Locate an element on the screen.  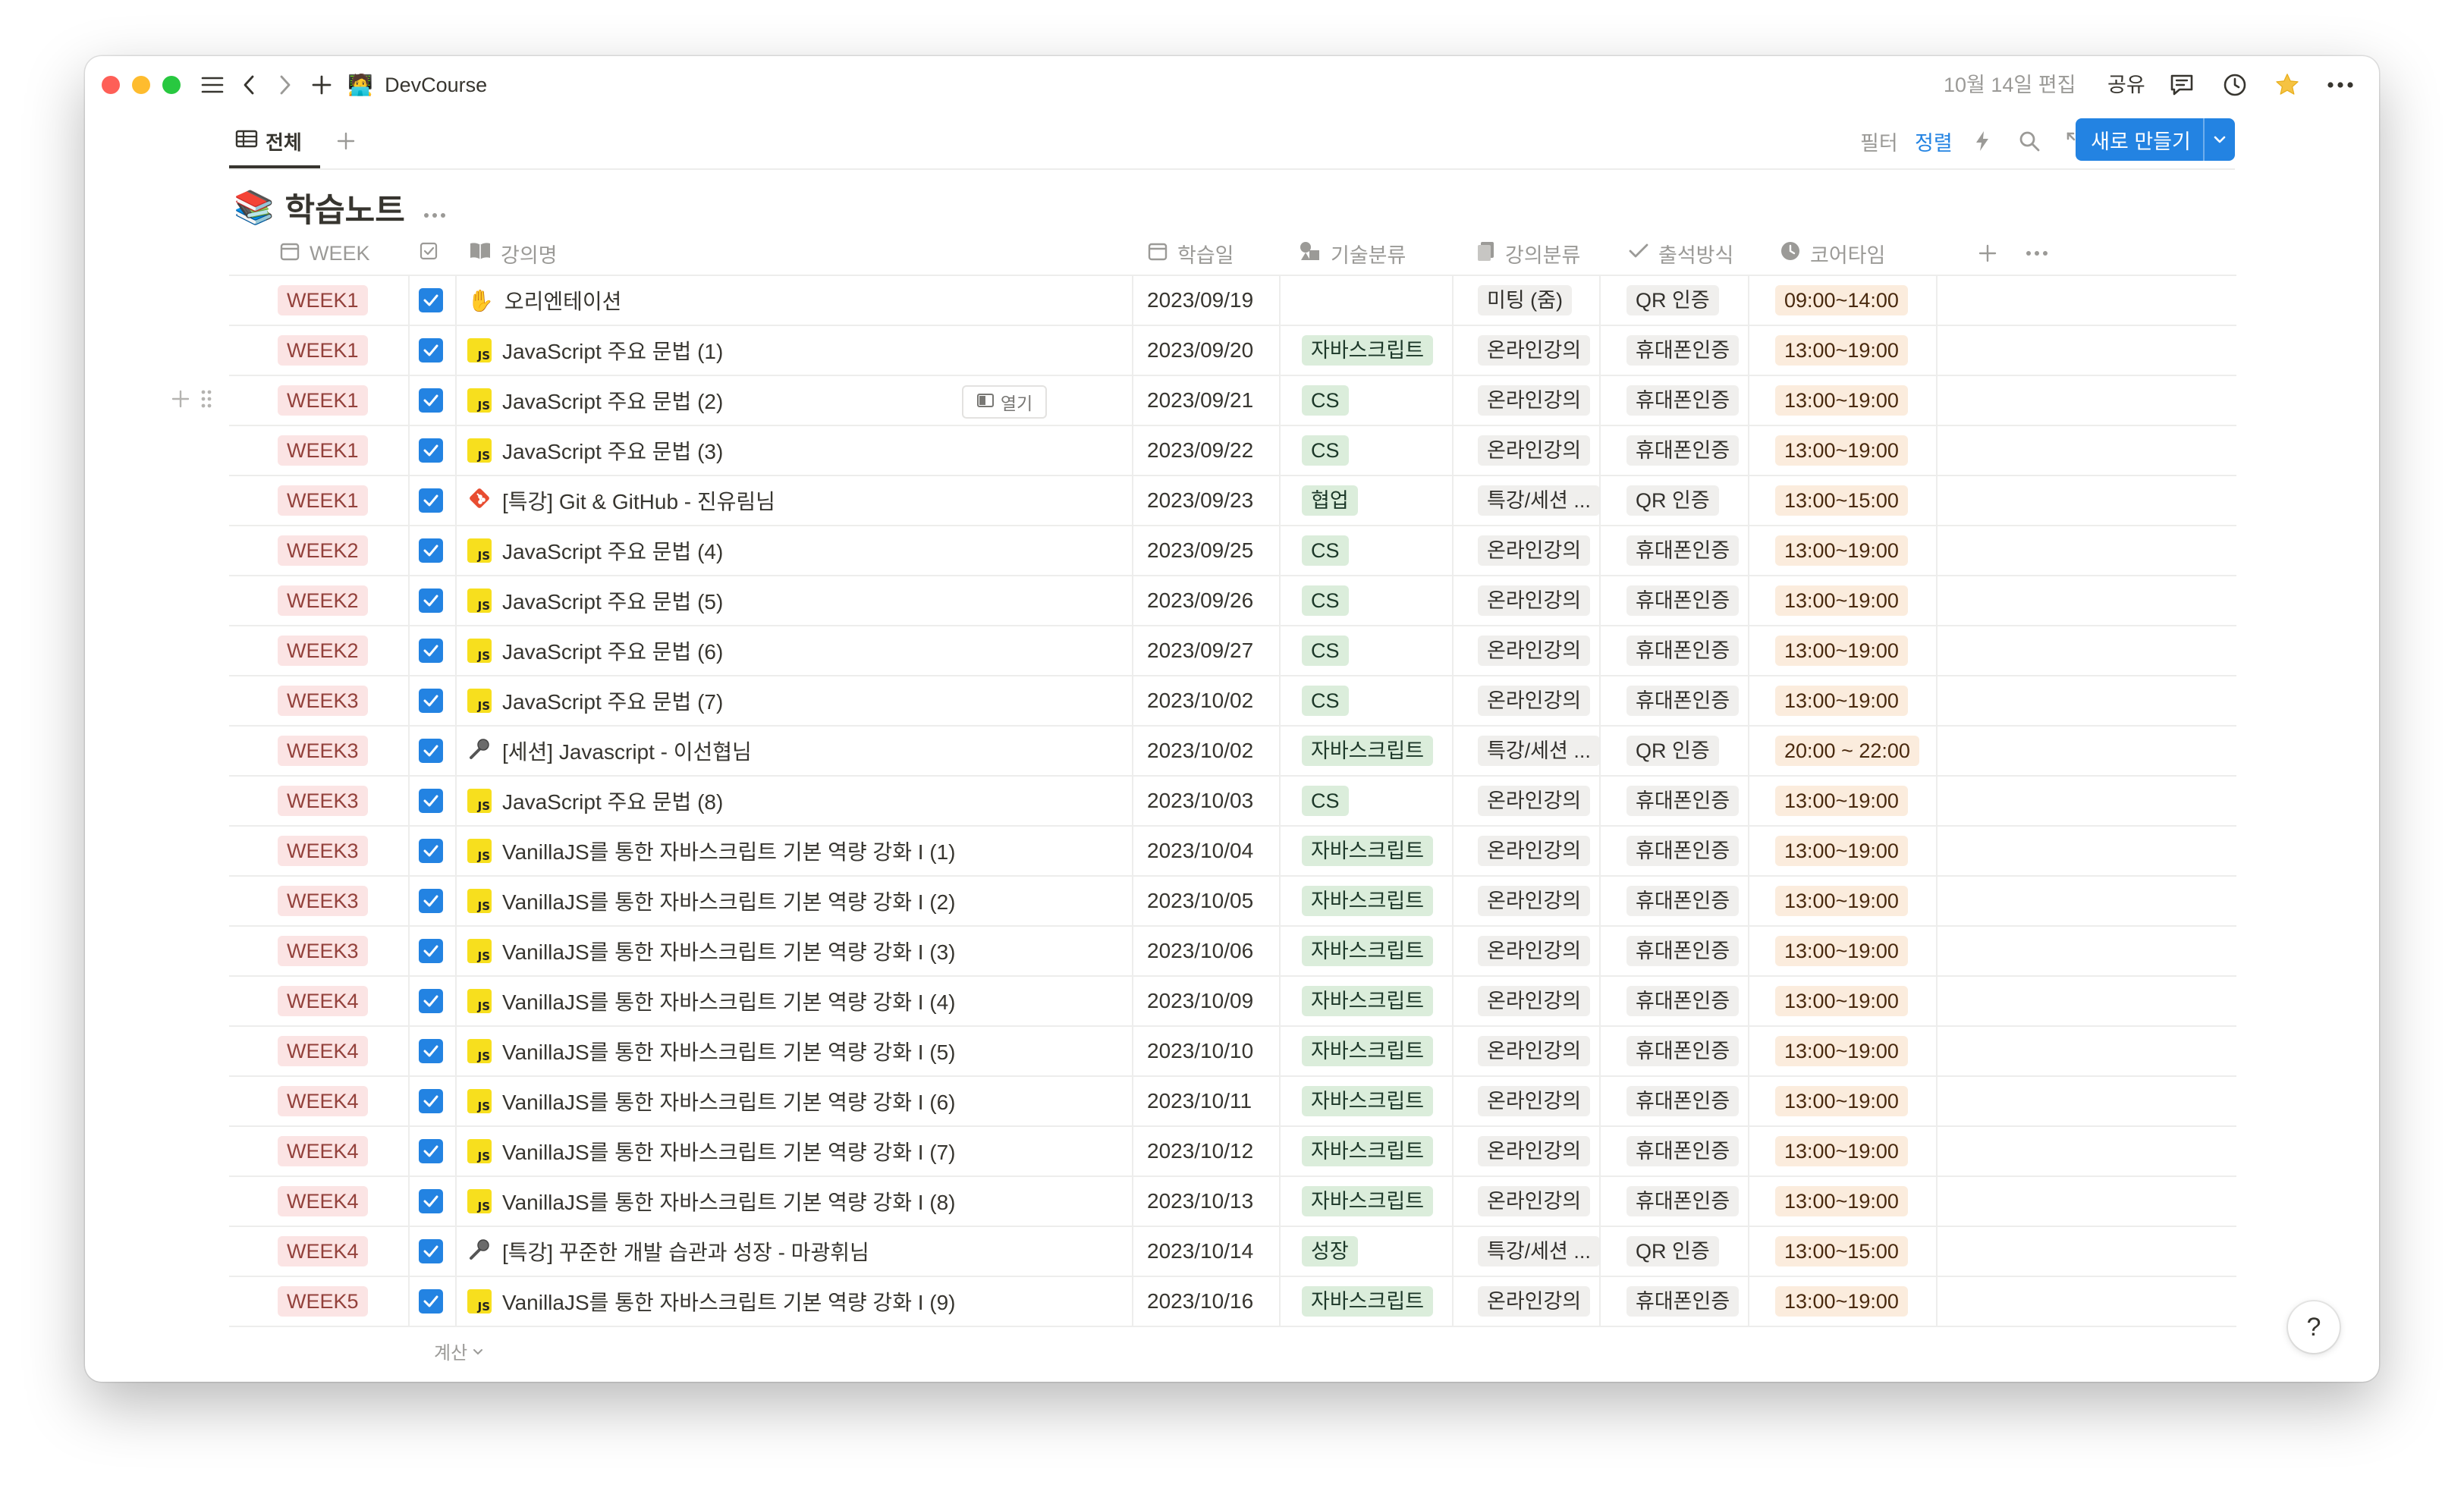
sidebar-menu-icon is located at coordinates (212, 85).